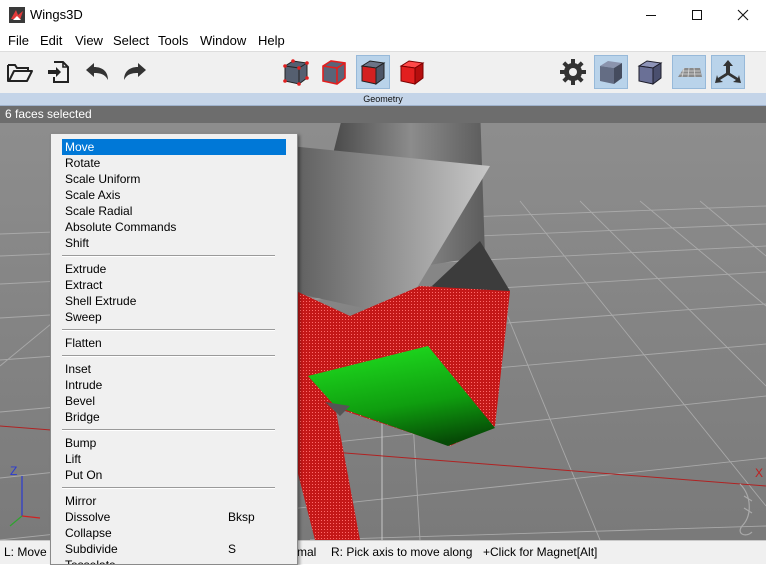 Image resolution: width=766 pixels, height=565 pixels. Describe the element at coordinates (174, 517) in the screenshot. I see `menu-item-dissolve: Dissolve Bksp` at that location.